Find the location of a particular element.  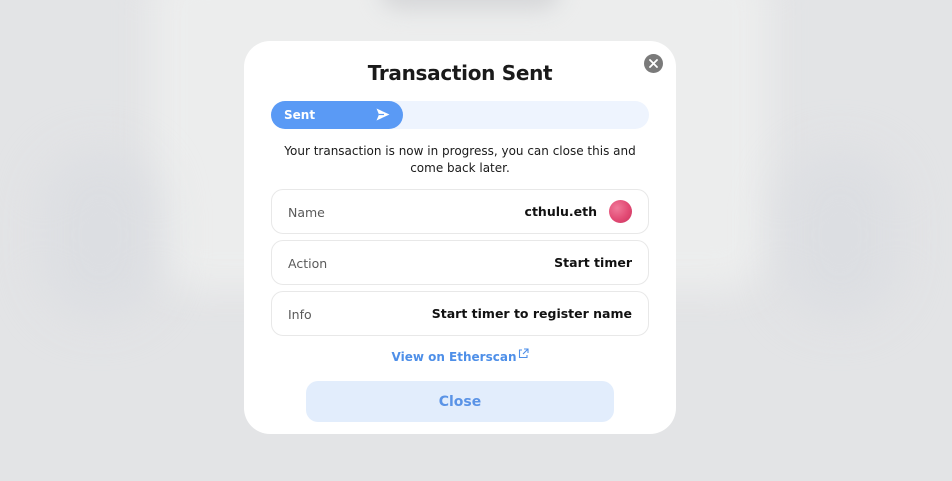

row-label: Action is located at coordinates (308, 263).